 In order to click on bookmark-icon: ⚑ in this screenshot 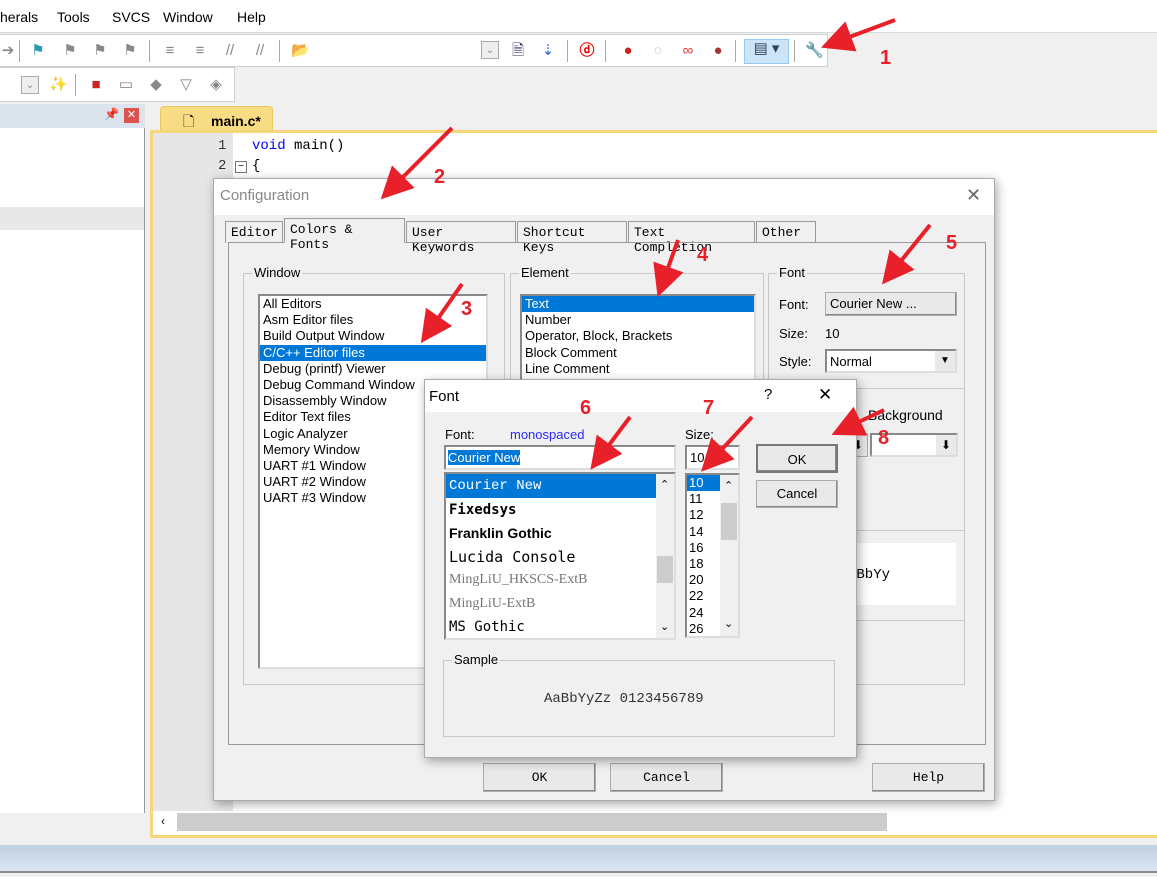, I will do `click(38, 51)`.